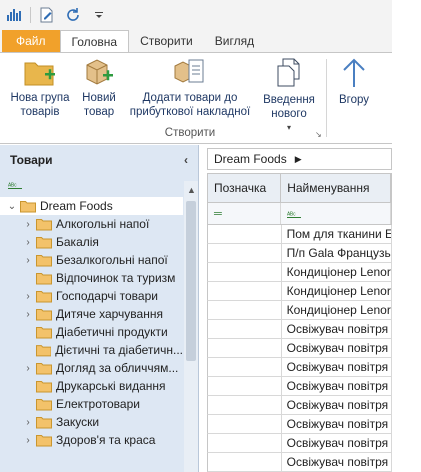 This screenshot has height=472, width=421. What do you see at coordinates (91, 242) in the screenshot?
I see `tree-item: › Бакалія` at bounding box center [91, 242].